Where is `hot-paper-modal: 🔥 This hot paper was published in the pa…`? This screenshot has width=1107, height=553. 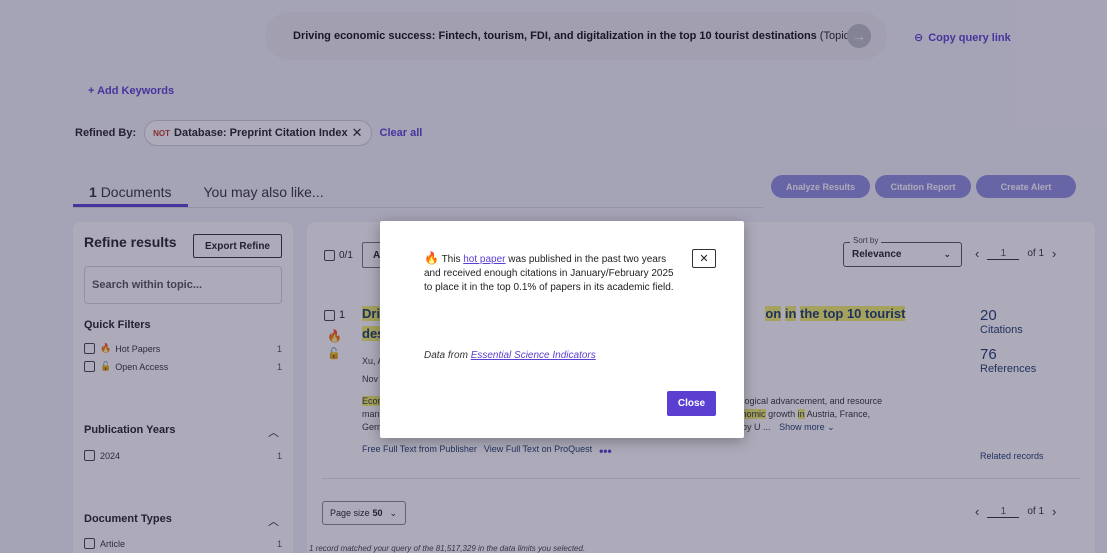
hot-paper-modal: 🔥 This hot paper was published in the pa… is located at coordinates (562, 329).